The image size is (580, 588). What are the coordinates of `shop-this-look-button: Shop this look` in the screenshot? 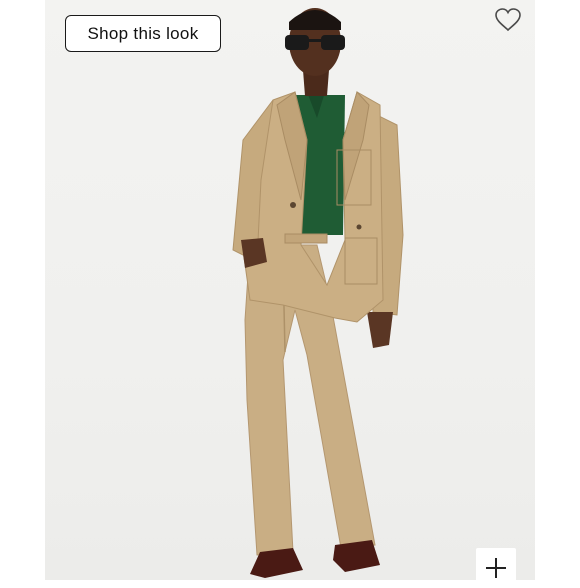 It's located at (143, 33).